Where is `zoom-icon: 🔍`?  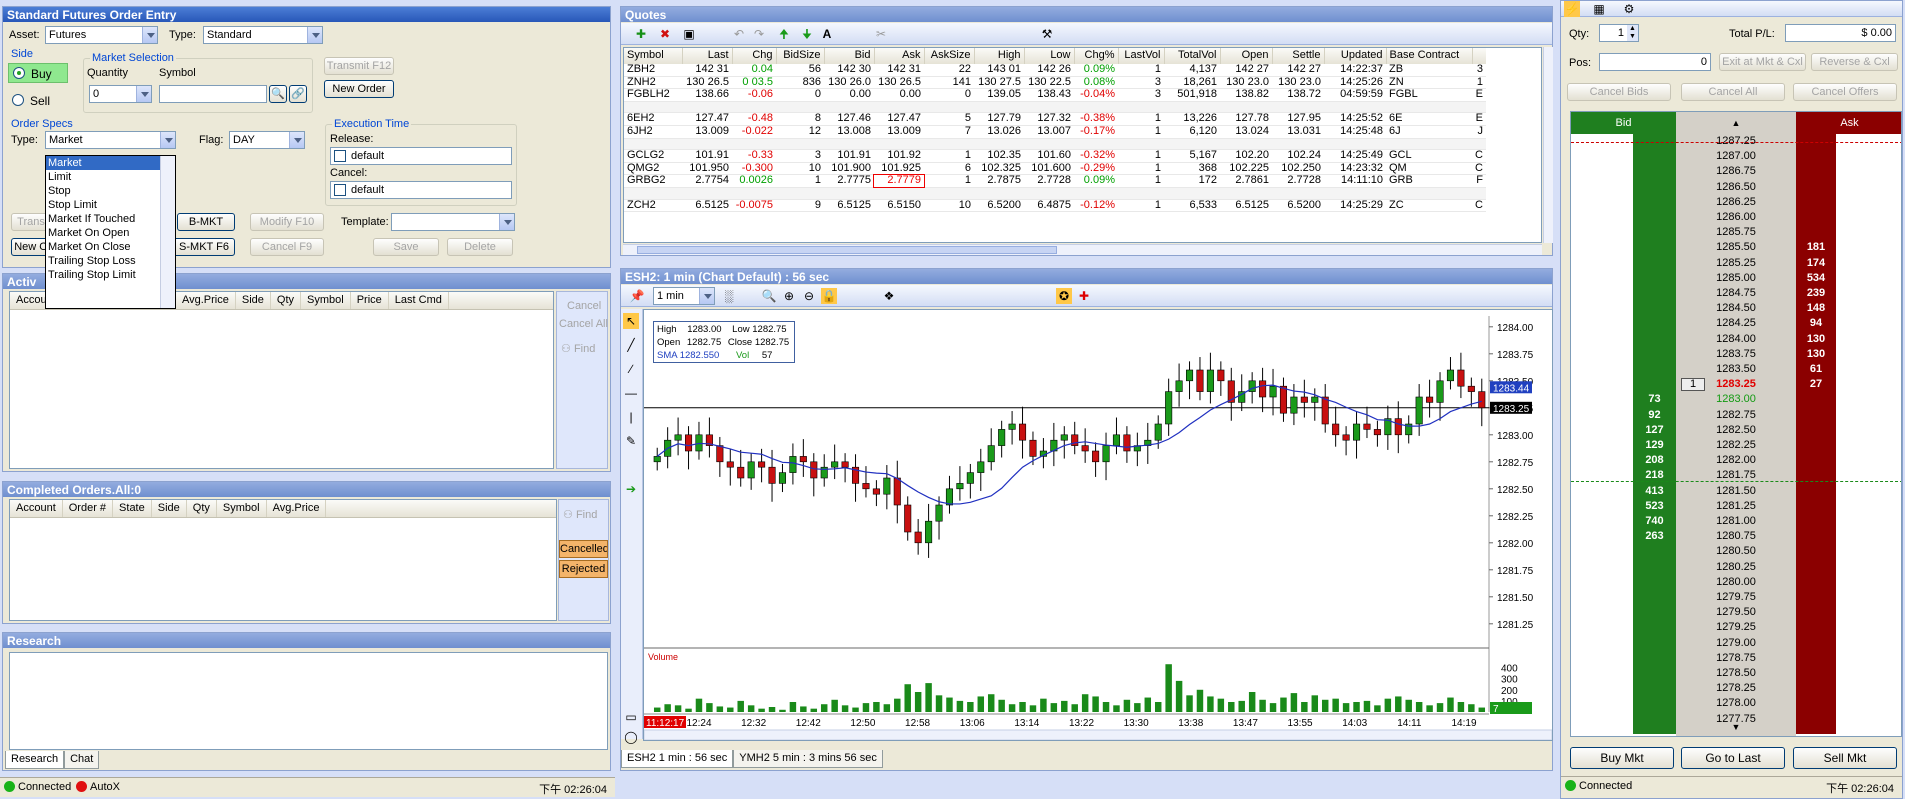 zoom-icon: 🔍 is located at coordinates (769, 296).